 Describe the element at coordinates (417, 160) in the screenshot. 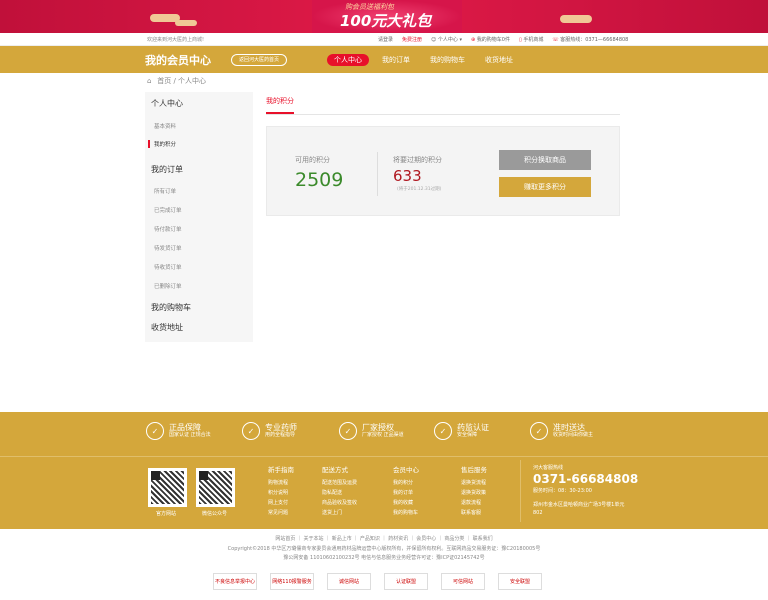

I see `expiring-label: 将要过期的积分` at that location.